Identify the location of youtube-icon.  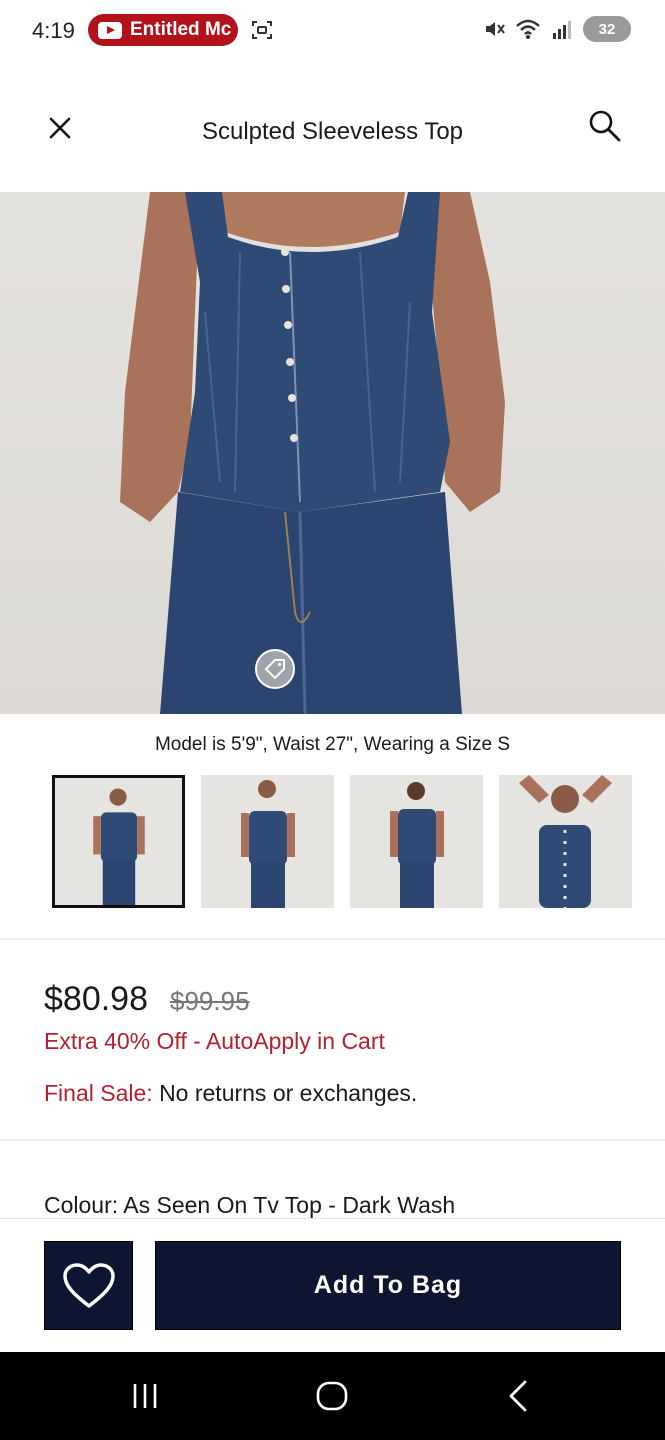
(110, 30).